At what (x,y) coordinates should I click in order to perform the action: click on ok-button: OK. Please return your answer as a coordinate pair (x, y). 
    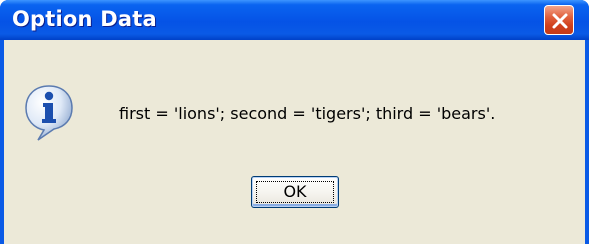
    Looking at the image, I should click on (295, 192).